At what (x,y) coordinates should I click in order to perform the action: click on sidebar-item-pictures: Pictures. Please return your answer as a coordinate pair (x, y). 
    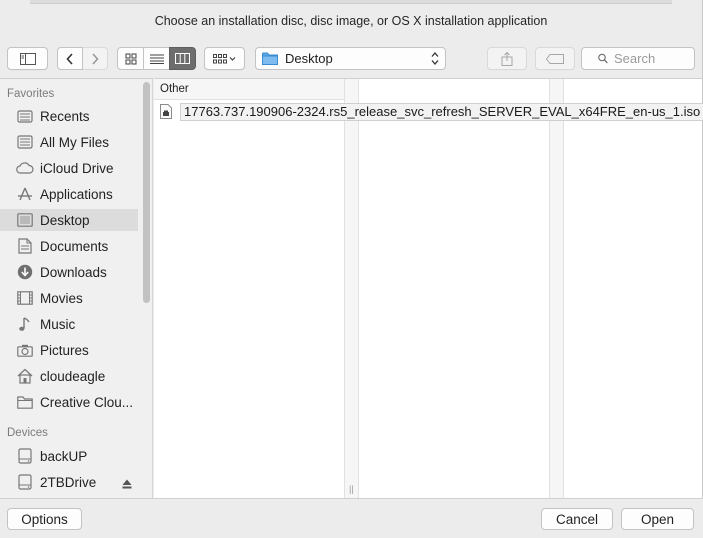
    Looking at the image, I should click on (69, 350).